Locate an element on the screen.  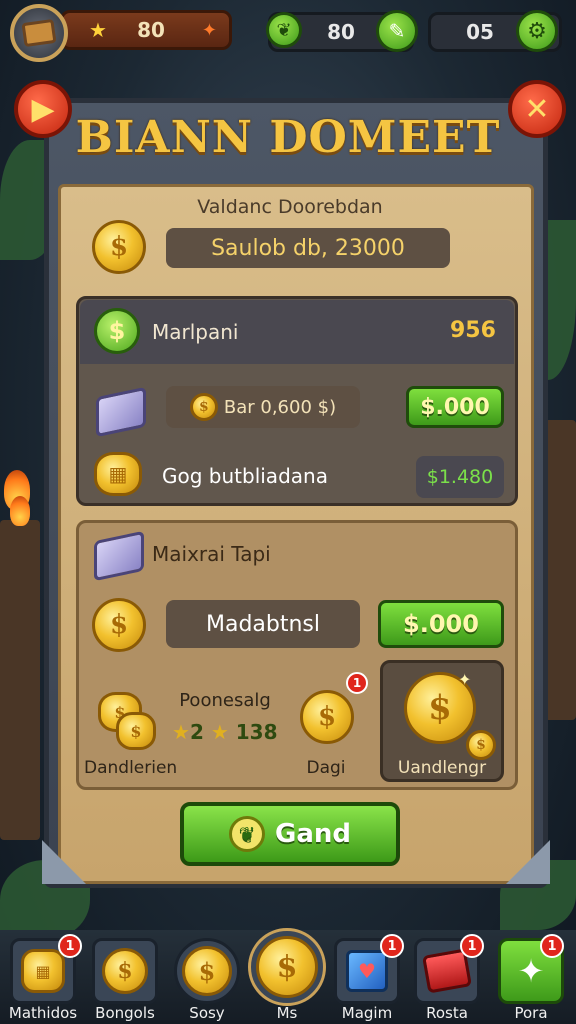
row1-text: Bar 0,600 $) is located at coordinates (280, 407).